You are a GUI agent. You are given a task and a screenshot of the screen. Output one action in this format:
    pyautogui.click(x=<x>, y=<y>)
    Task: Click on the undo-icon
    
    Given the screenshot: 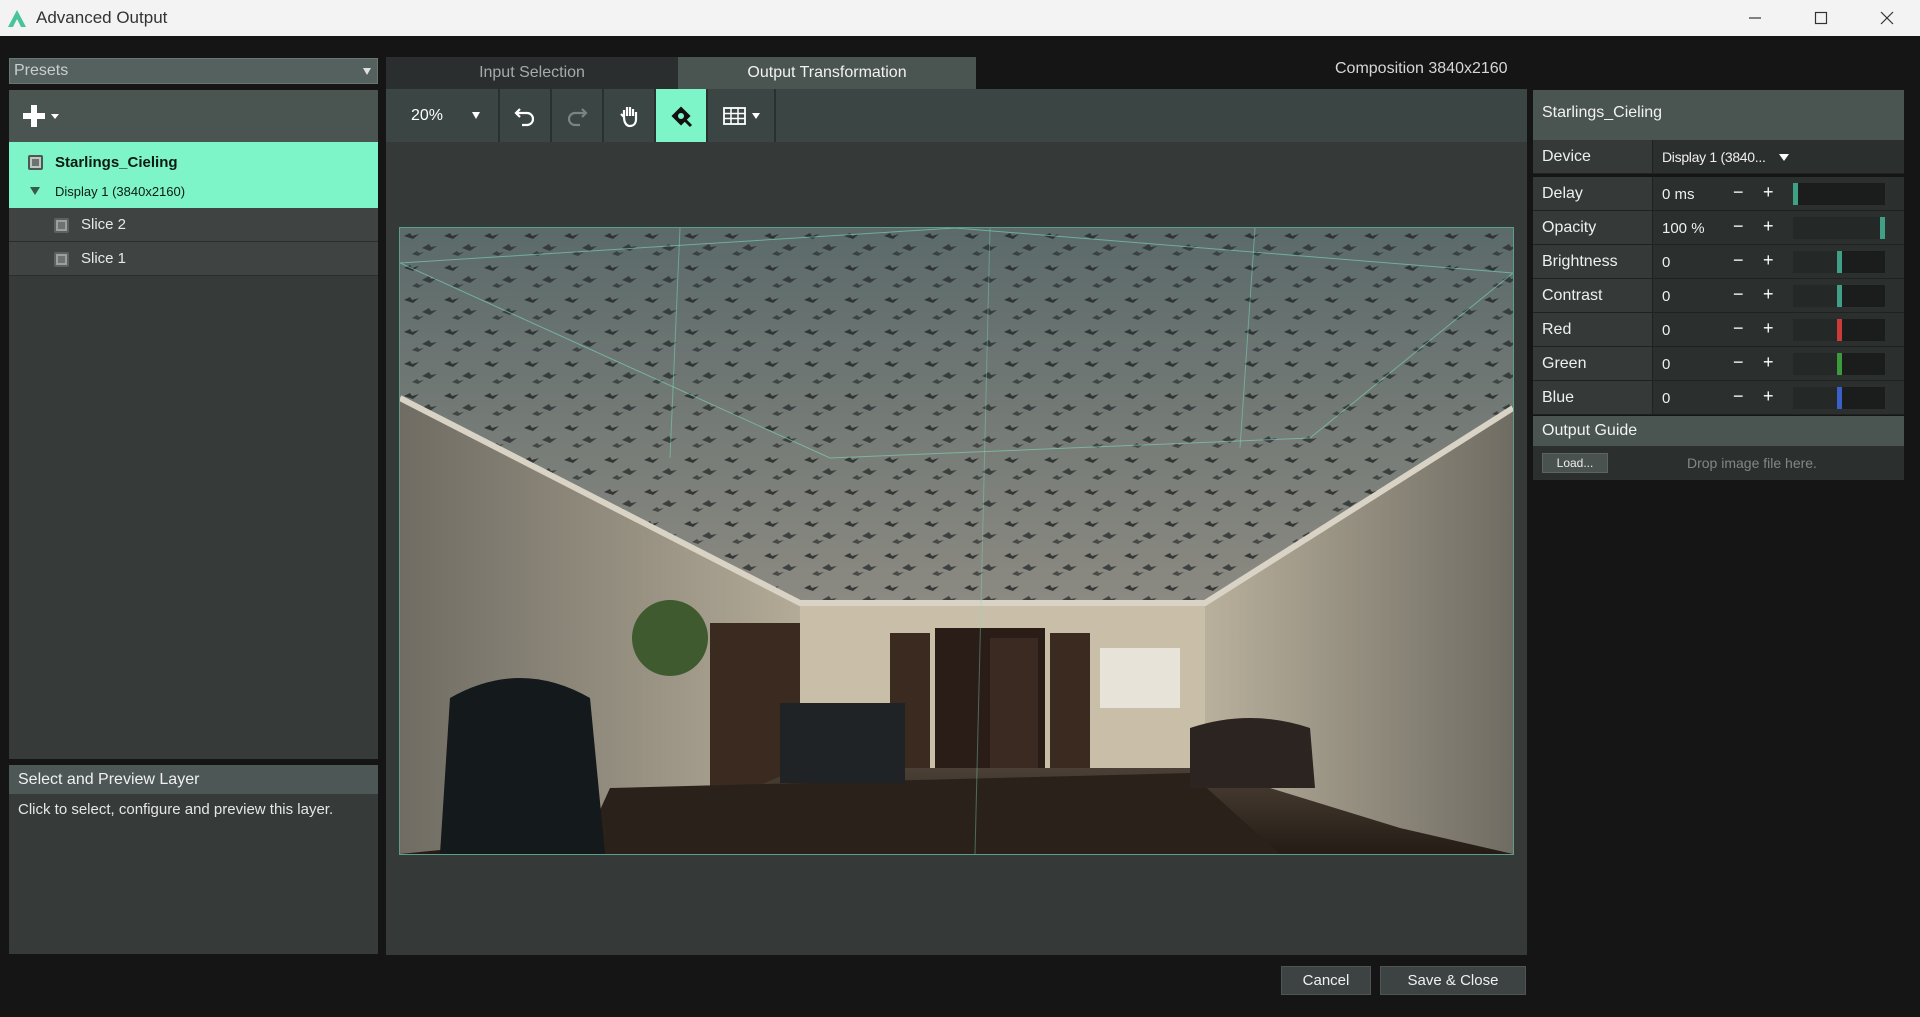 What is the action you would take?
    pyautogui.click(x=524, y=116)
    